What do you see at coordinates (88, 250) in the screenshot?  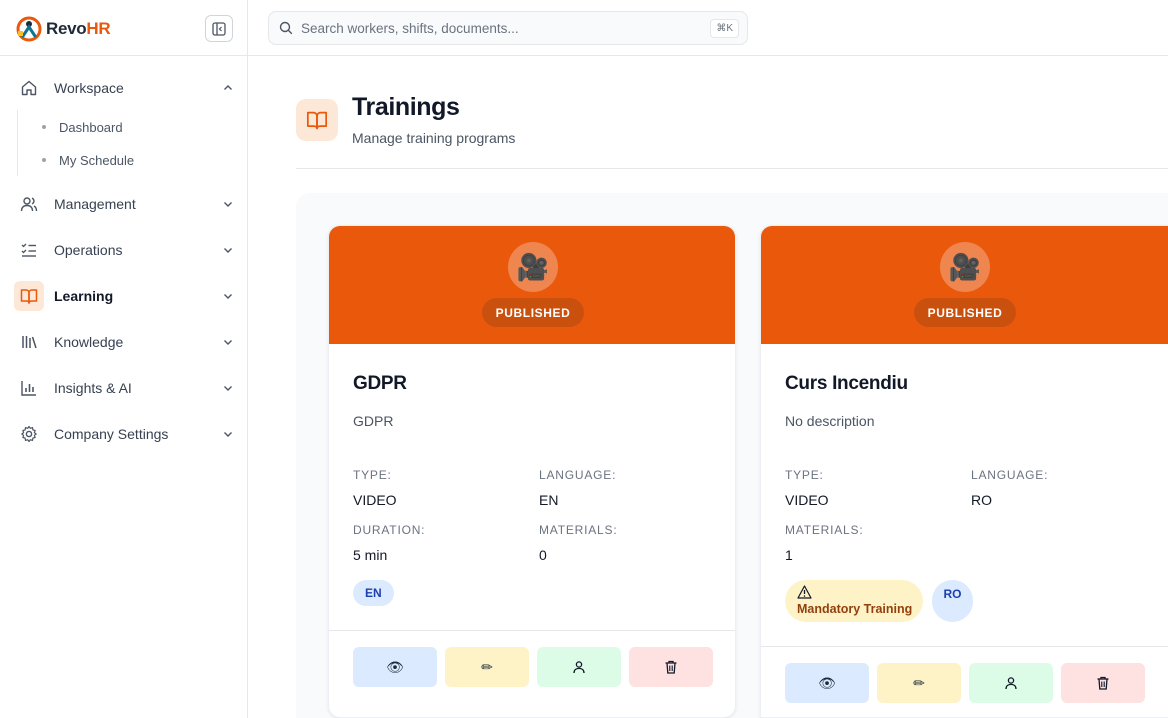 I see `sidebar-item-label: Operations` at bounding box center [88, 250].